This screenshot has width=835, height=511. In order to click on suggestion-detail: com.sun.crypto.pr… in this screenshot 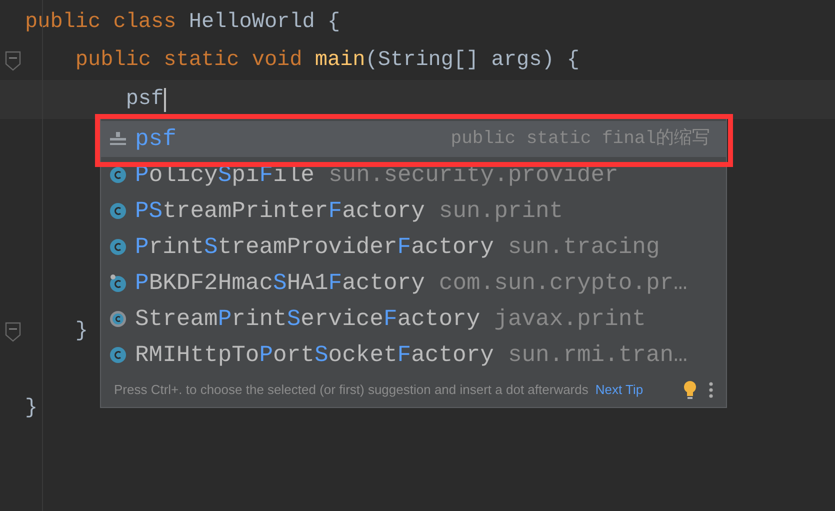, I will do `click(563, 283)`.